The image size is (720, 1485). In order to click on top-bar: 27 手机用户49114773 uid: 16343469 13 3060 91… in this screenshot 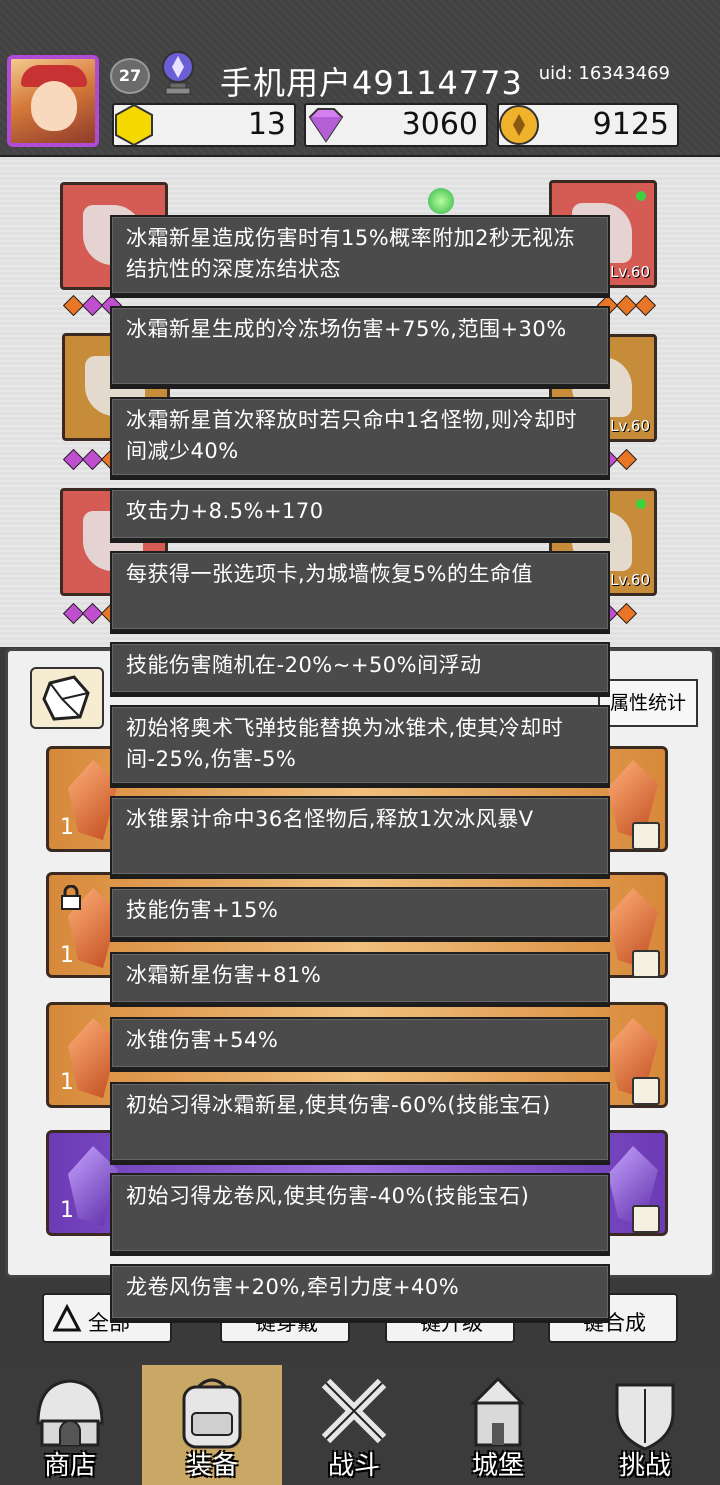, I will do `click(360, 79)`.